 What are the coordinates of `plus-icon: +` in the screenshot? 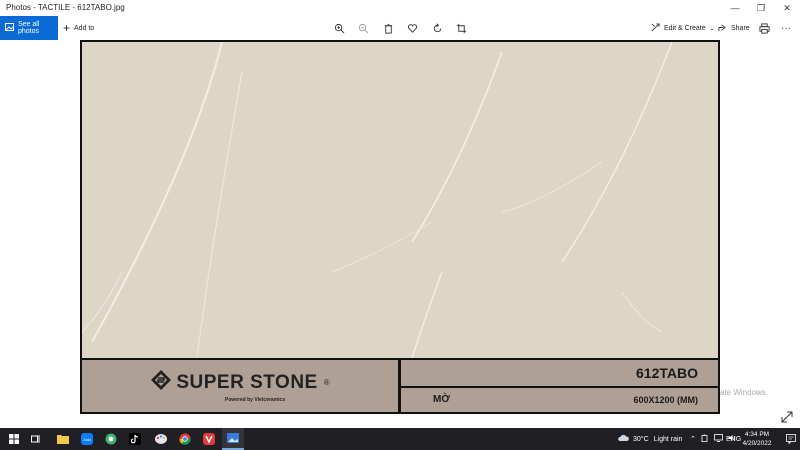 It's located at (67, 28).